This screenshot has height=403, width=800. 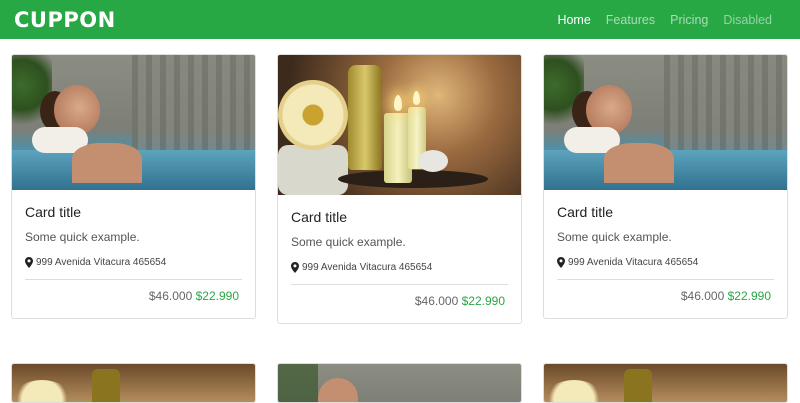 I want to click on nav-link-pricing: Pricing, so click(x=689, y=20).